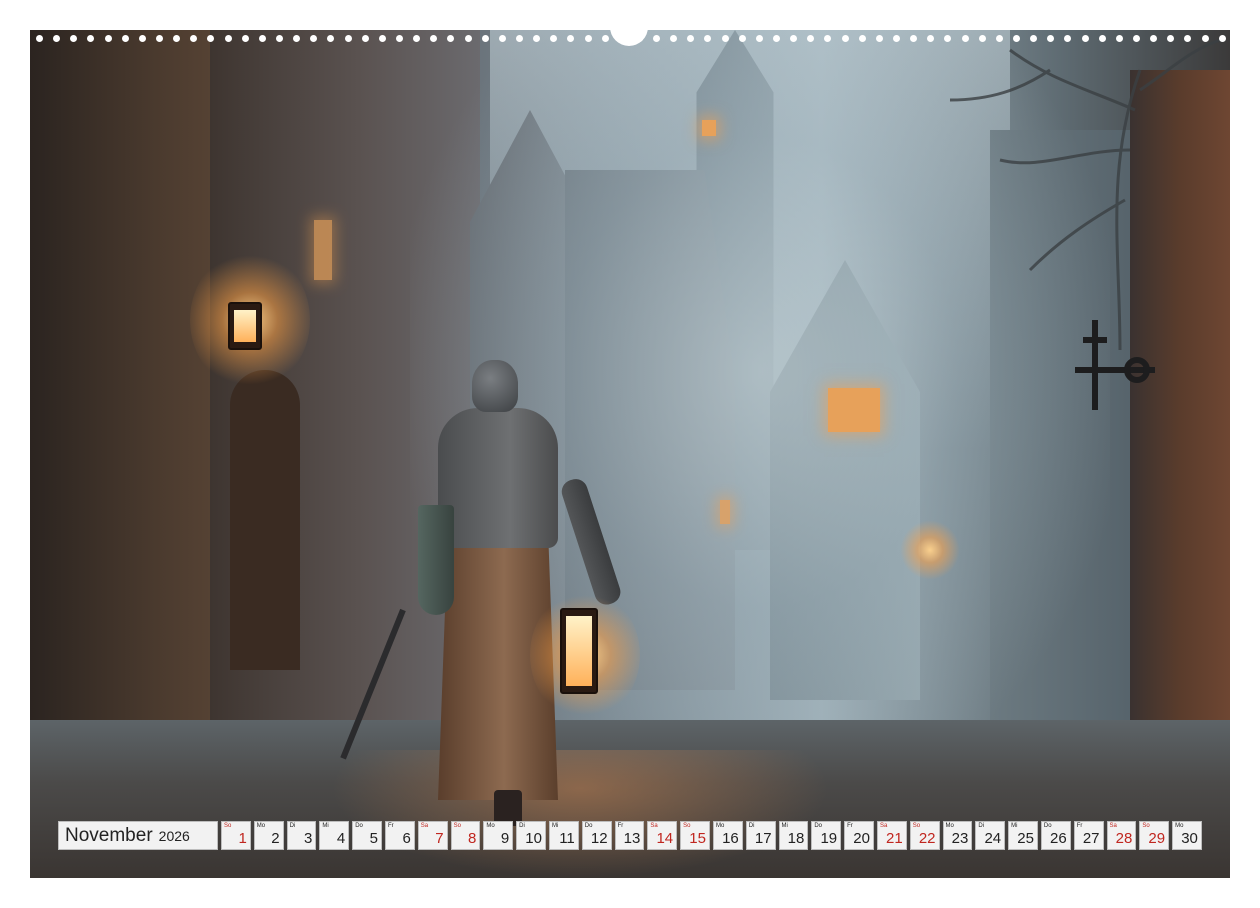  Describe the element at coordinates (268, 835) in the screenshot. I see `calendar-day: Mo 2` at that location.